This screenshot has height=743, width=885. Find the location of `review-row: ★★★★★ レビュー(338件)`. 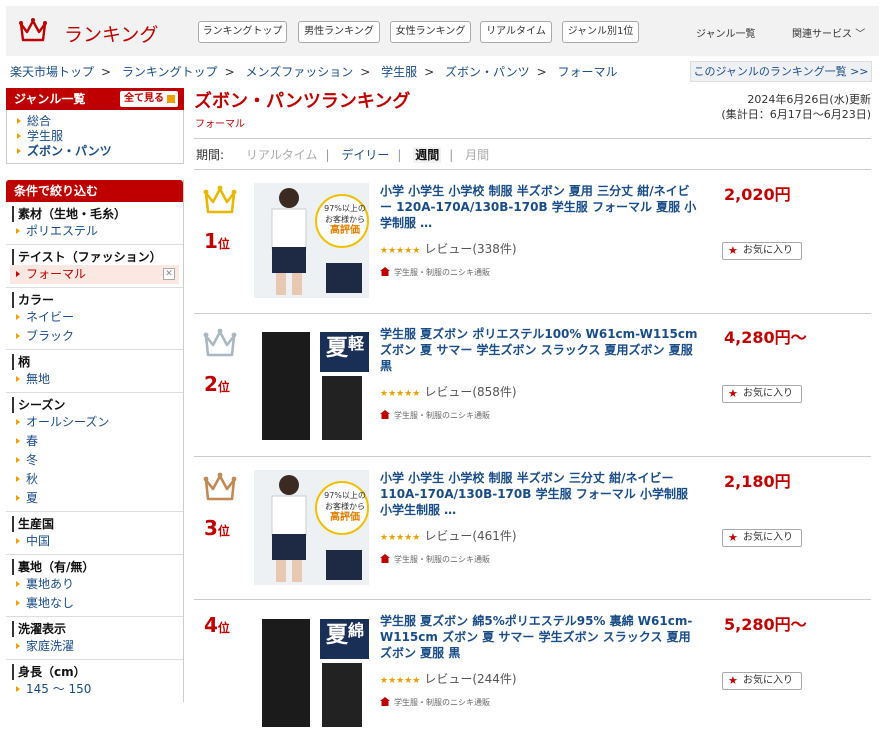

review-row: ★★★★★ レビュー(338件) is located at coordinates (448, 248).